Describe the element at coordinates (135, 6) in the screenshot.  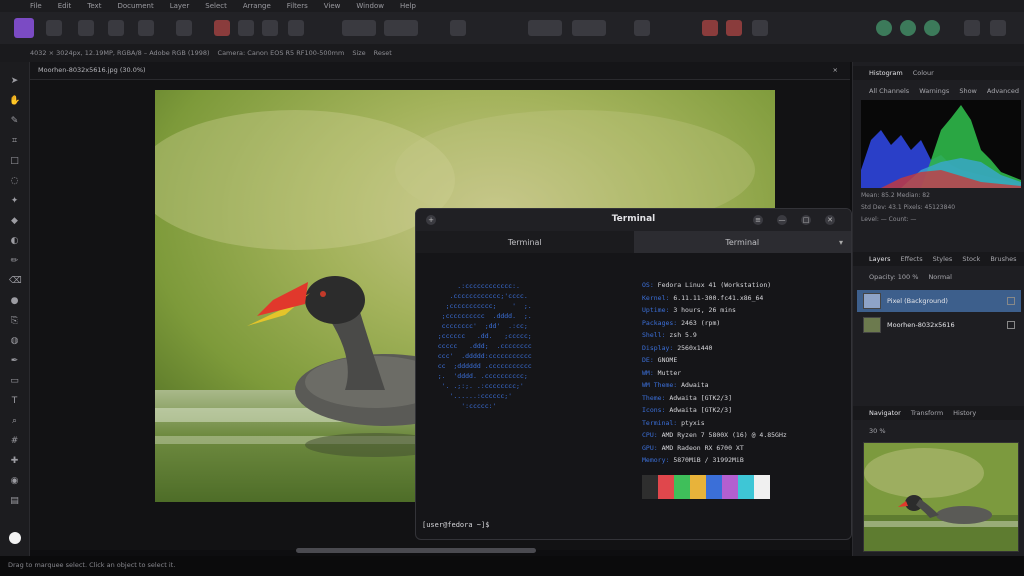
I see `menu-document: Document` at that location.